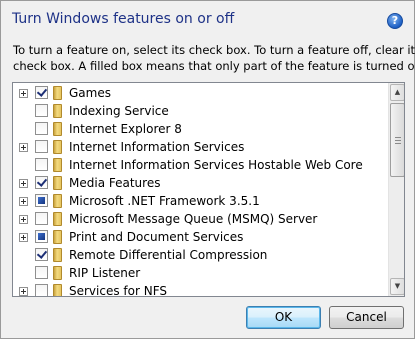 The height and width of the screenshot is (339, 415). I want to click on feature-row: Microsoft Message Queue (MSMQ) Server, so click(202, 219).